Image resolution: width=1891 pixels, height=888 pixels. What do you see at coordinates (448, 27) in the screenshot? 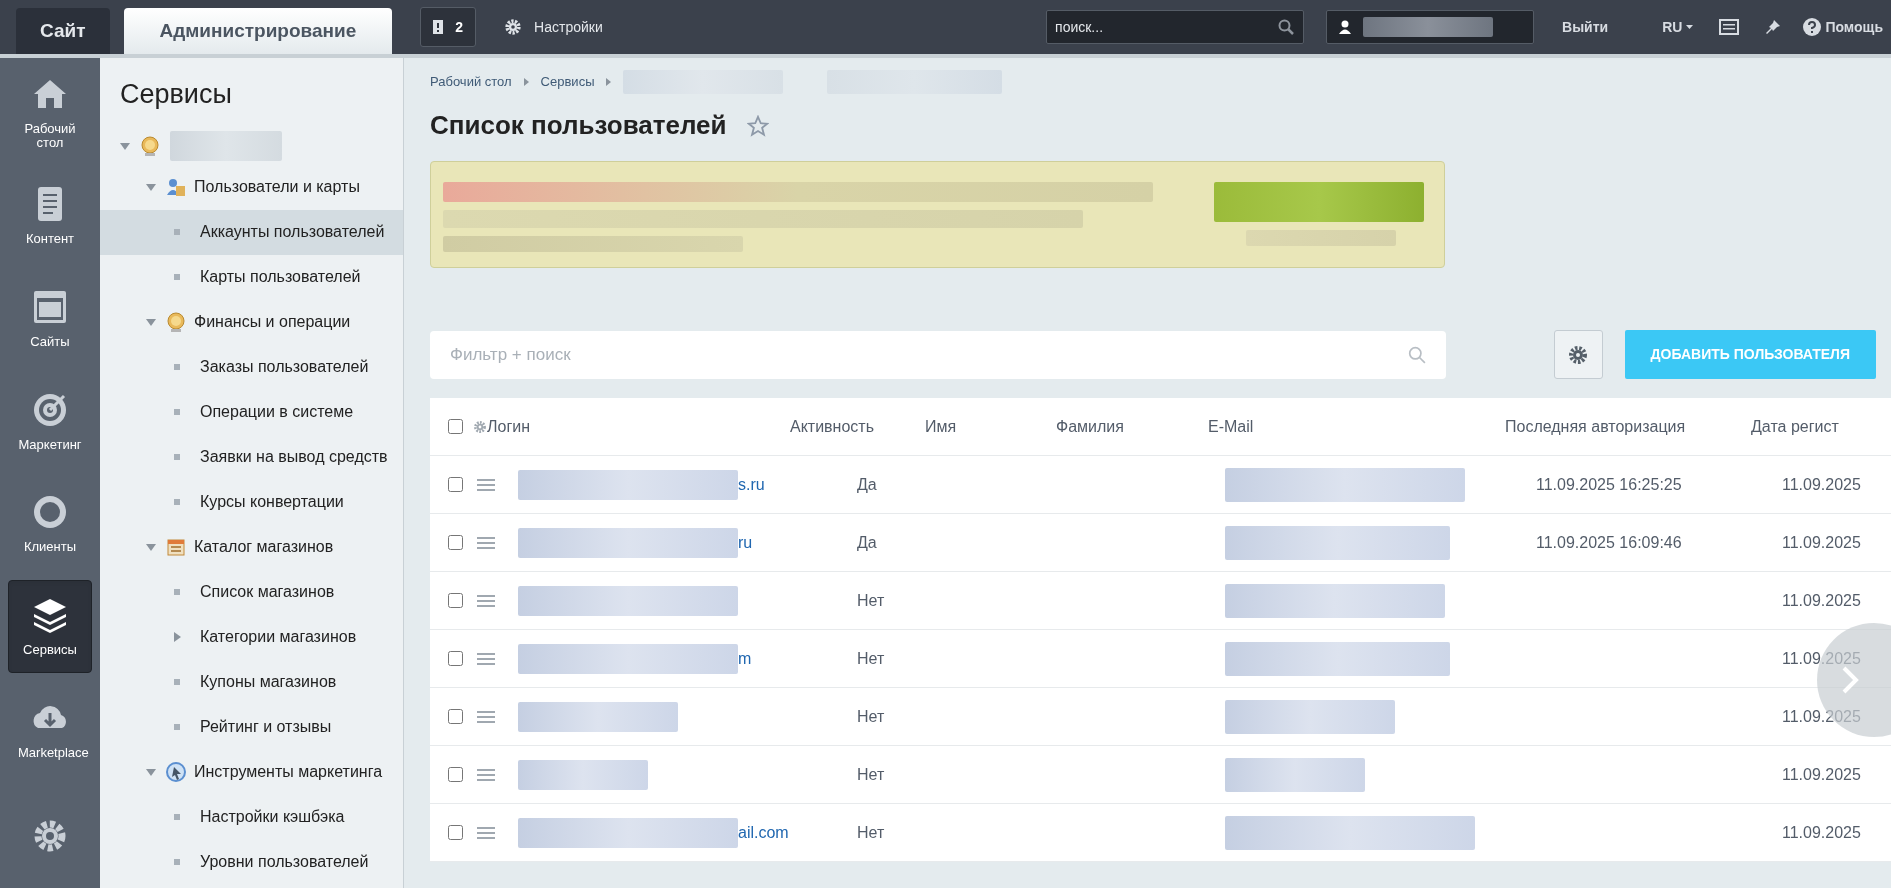
I see `notifications-button: 2` at bounding box center [448, 27].